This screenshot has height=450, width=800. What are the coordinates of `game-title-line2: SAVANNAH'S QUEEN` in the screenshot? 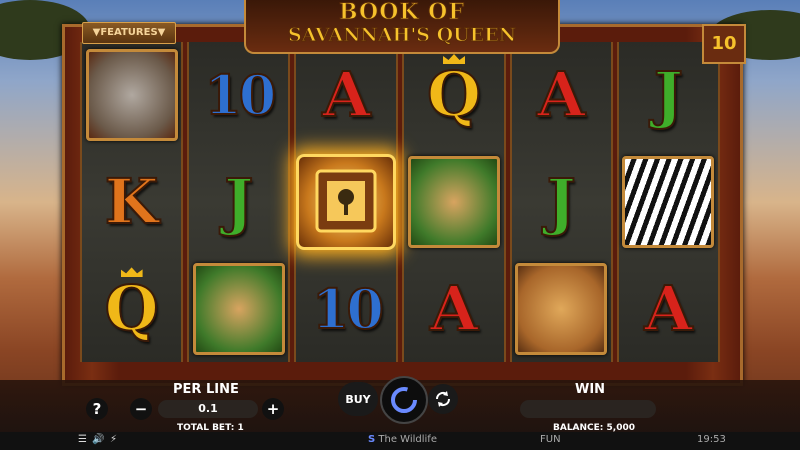 It's located at (402, 35).